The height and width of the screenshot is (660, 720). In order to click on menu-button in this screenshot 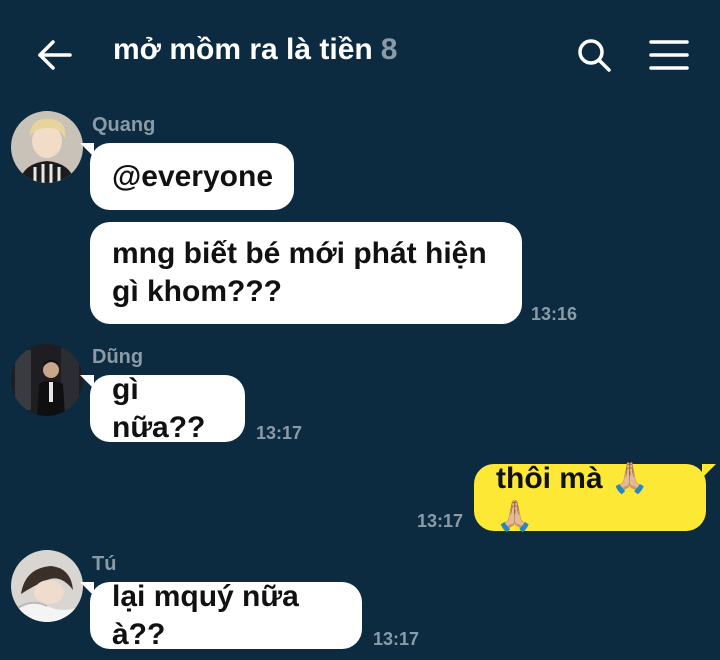, I will do `click(669, 55)`.